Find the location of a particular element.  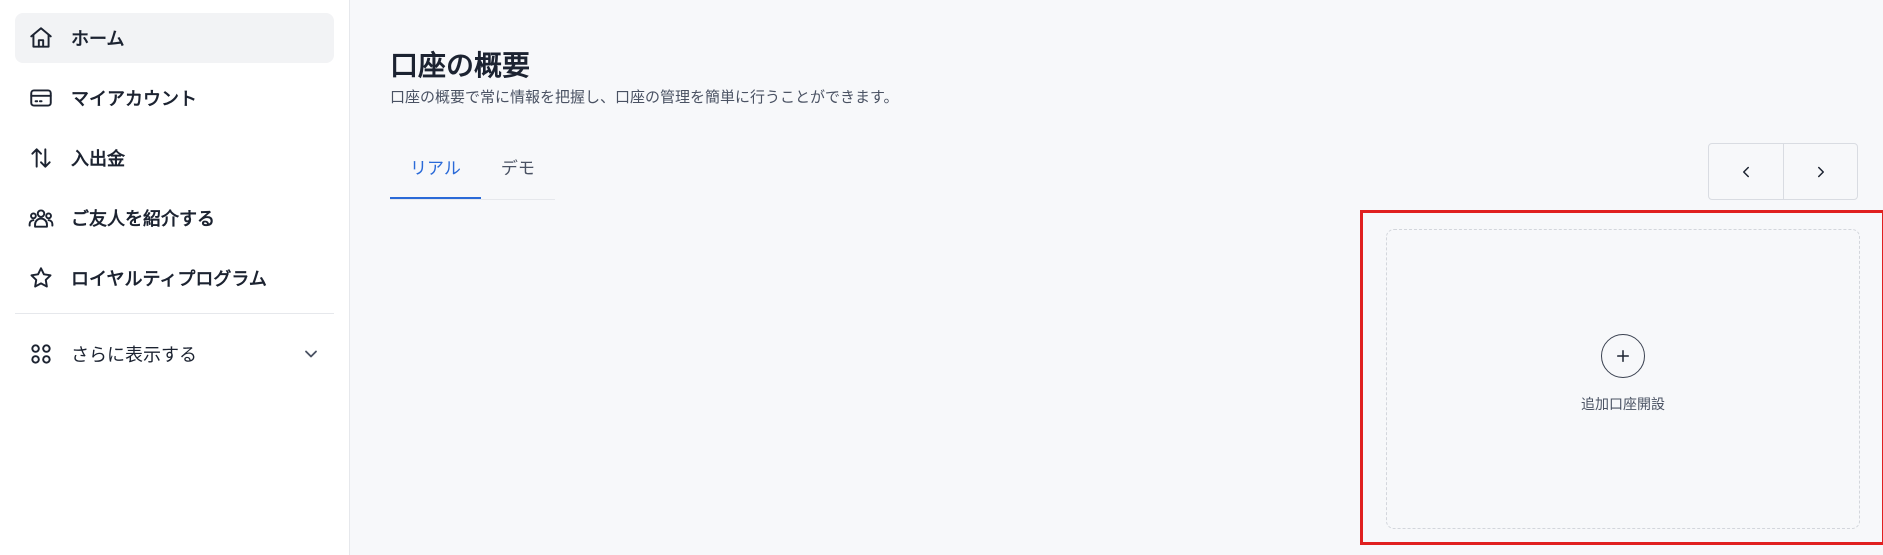

grid-icon is located at coordinates (41, 354).